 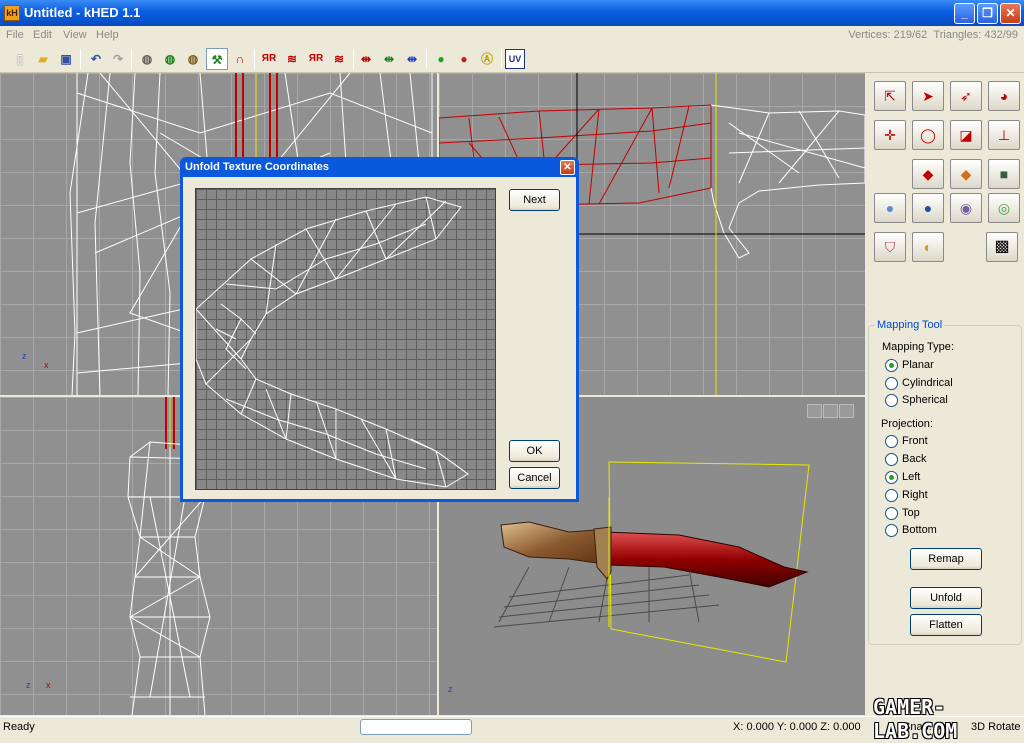 I want to click on new-file-icon: ▯, so click(x=20, y=59).